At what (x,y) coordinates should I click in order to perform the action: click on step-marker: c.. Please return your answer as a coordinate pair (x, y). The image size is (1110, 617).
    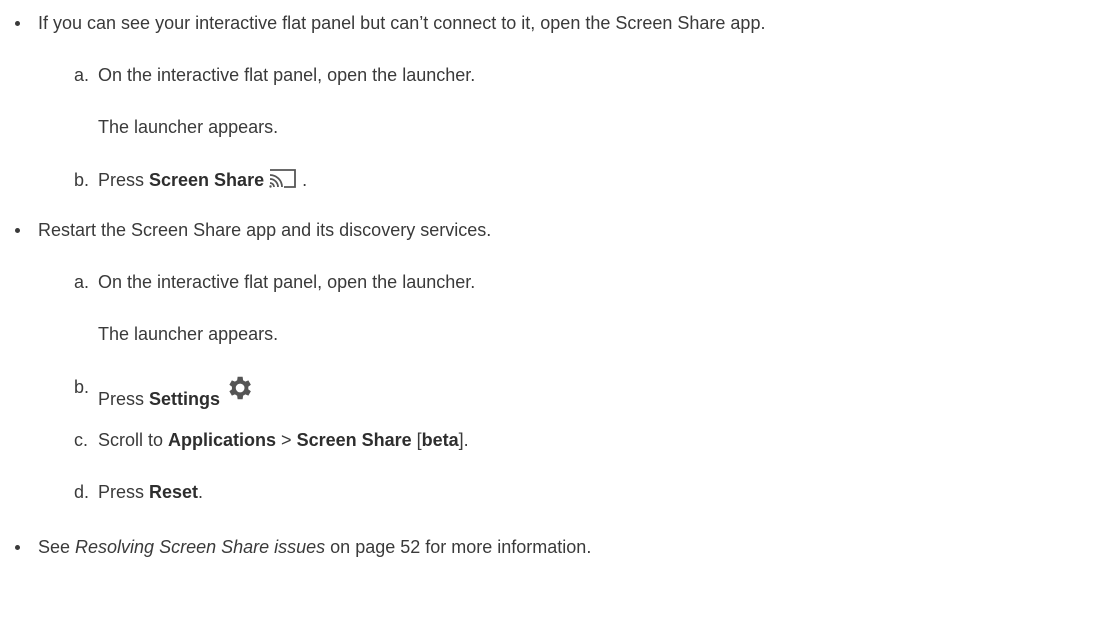
    Looking at the image, I should click on (81, 440).